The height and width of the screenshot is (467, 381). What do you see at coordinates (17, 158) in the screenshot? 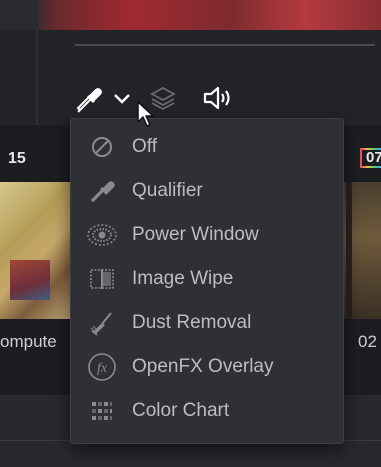
I see `clip-number-left: 15` at bounding box center [17, 158].